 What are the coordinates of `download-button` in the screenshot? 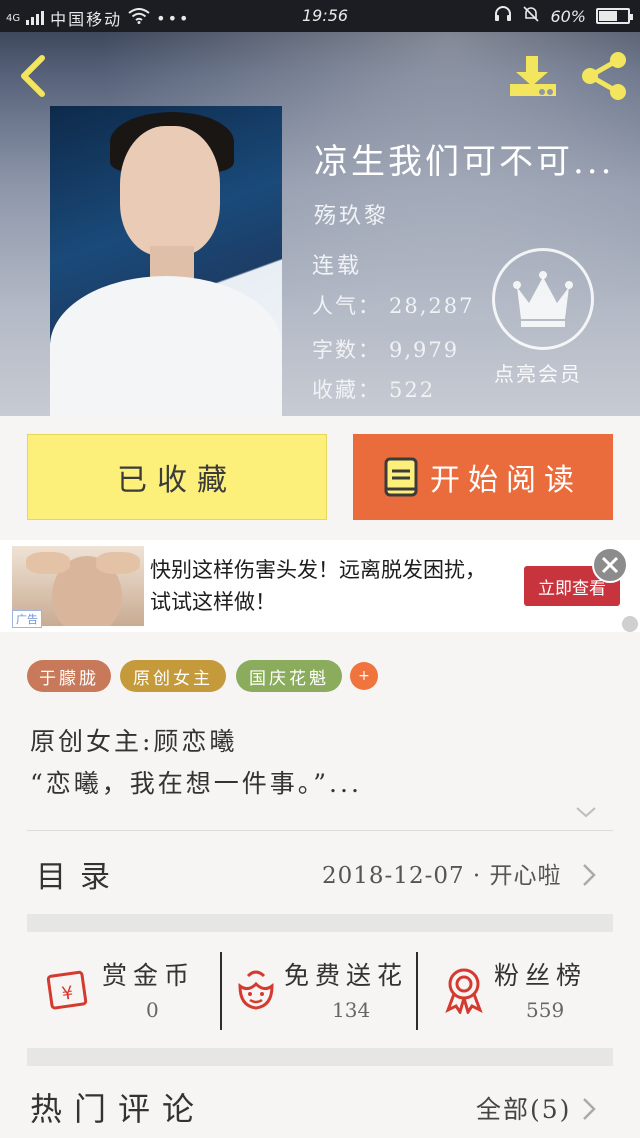 It's located at (533, 77).